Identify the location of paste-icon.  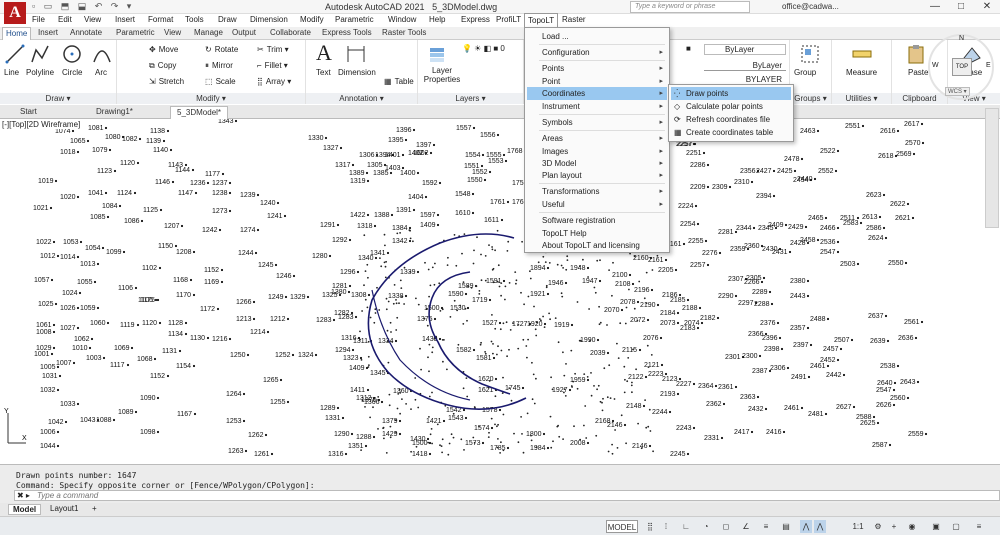
(916, 54).